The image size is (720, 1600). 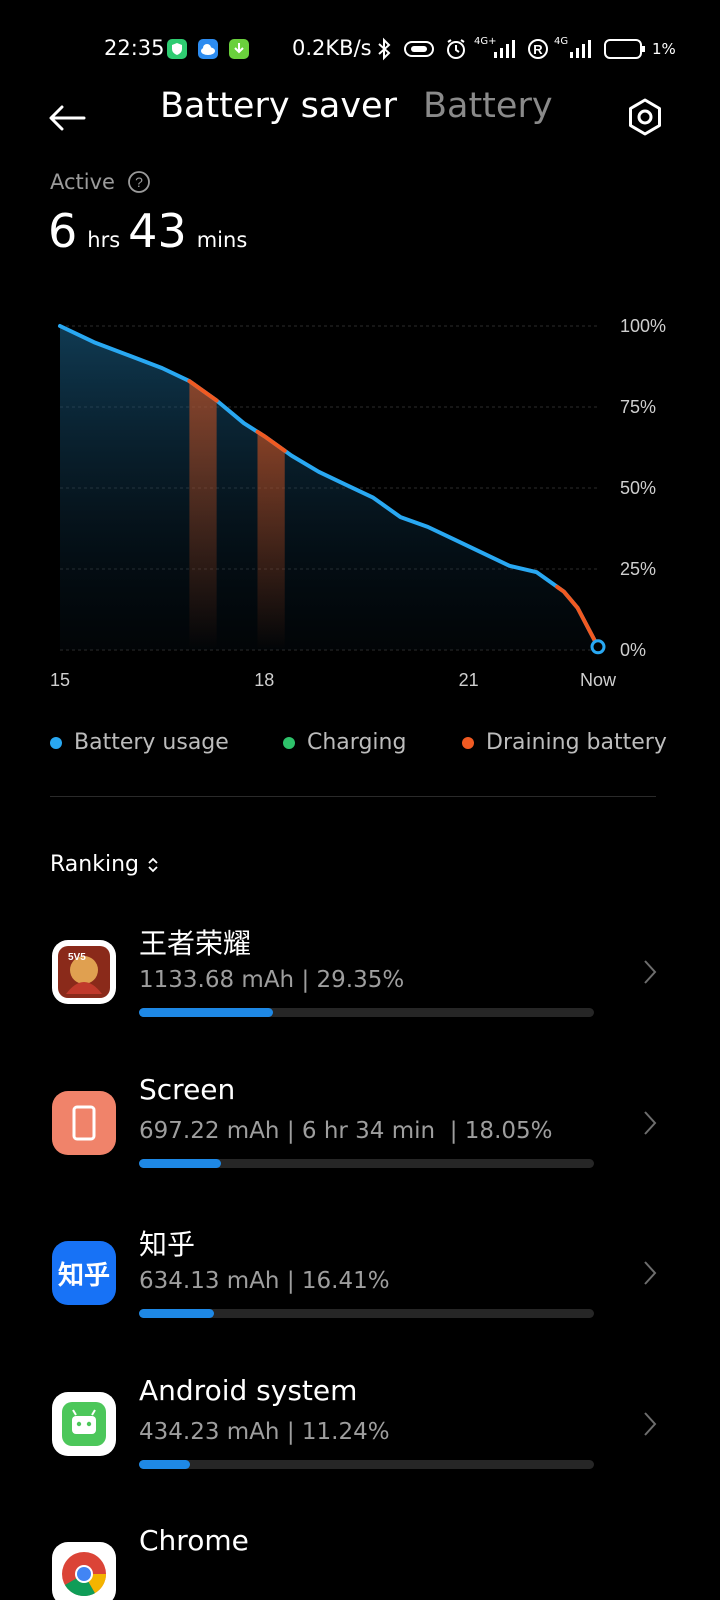 I want to click on list-item: Chrome, so click(x=360, y=1557).